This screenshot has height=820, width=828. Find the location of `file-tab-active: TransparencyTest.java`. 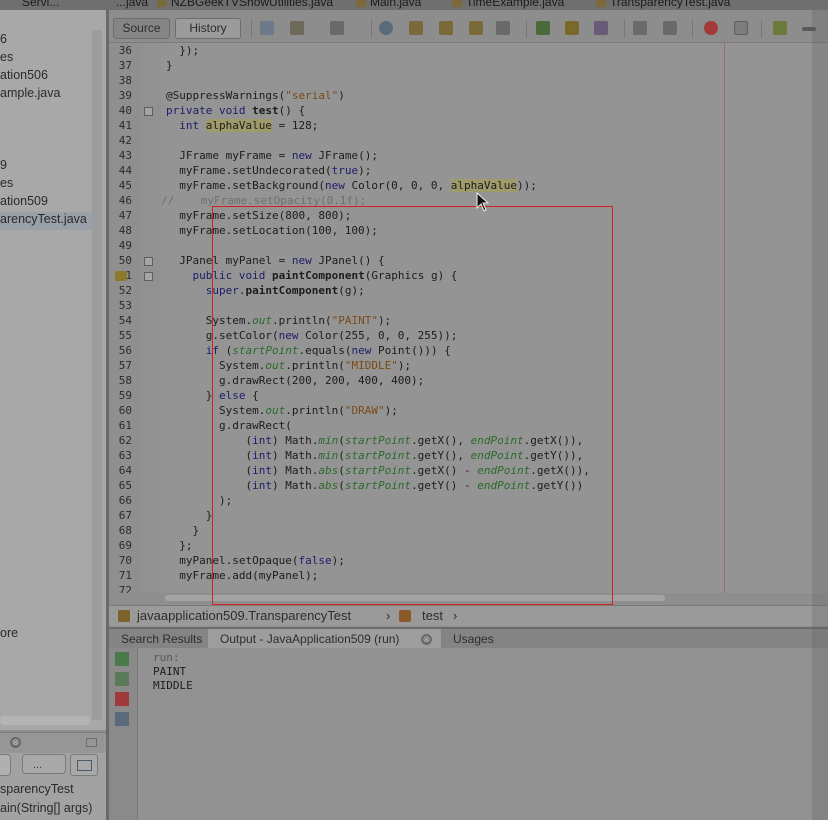

file-tab-active: TransparencyTest.java is located at coordinates (663, 4).